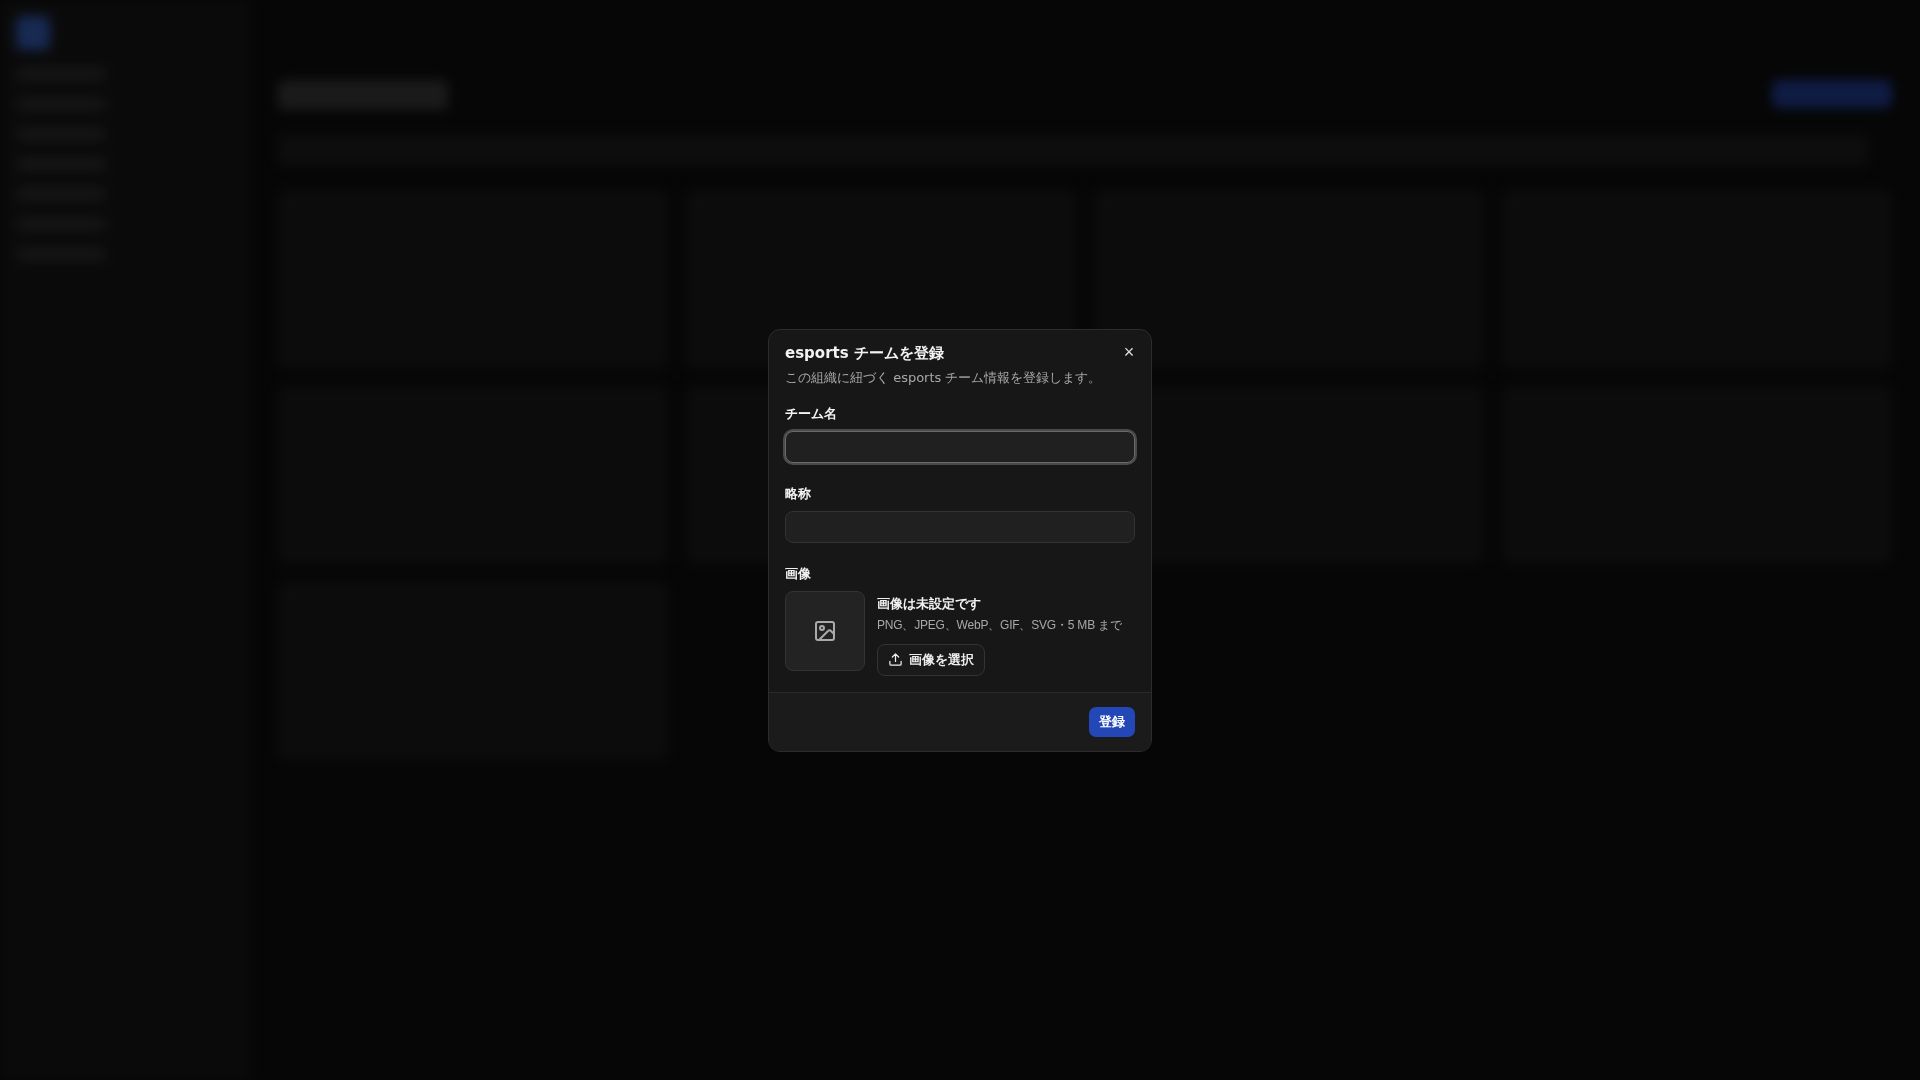 The width and height of the screenshot is (1920, 1080). What do you see at coordinates (999, 625) in the screenshot?
I see `image-hint: PNG、JPEG、WebP、GIF、SVG・5 MB まで` at bounding box center [999, 625].